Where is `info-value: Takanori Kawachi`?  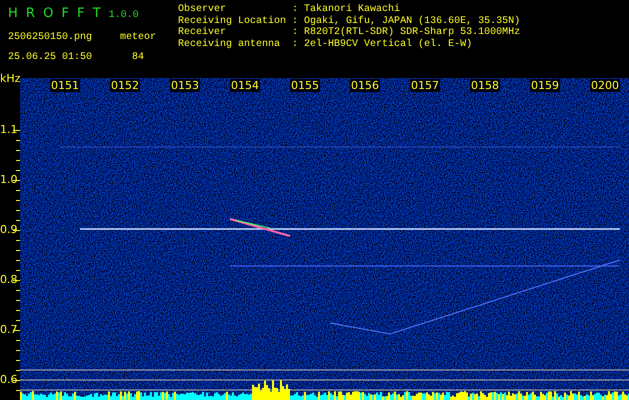
info-value: Takanori Kawachi is located at coordinates (353, 10).